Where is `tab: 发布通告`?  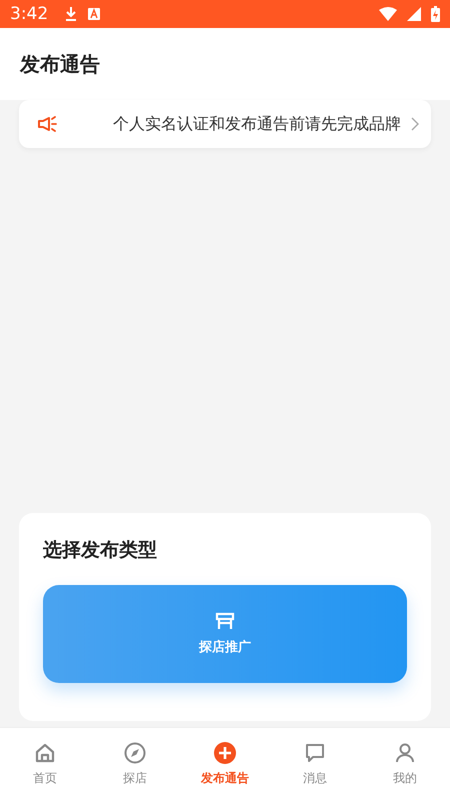 tab: 发布通告 is located at coordinates (225, 764).